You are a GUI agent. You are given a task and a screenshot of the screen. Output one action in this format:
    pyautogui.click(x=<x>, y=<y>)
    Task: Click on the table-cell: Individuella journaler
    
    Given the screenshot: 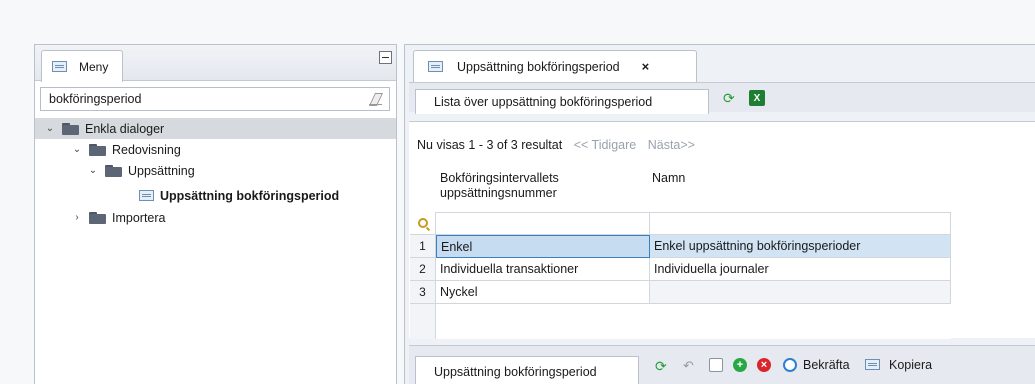 What is the action you would take?
    pyautogui.click(x=800, y=269)
    